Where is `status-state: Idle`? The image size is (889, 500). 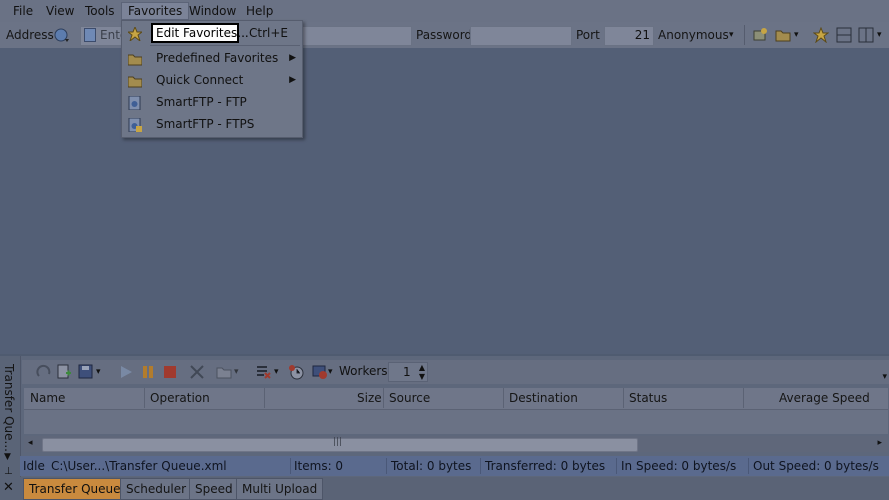
status-state: Idle is located at coordinates (34, 466).